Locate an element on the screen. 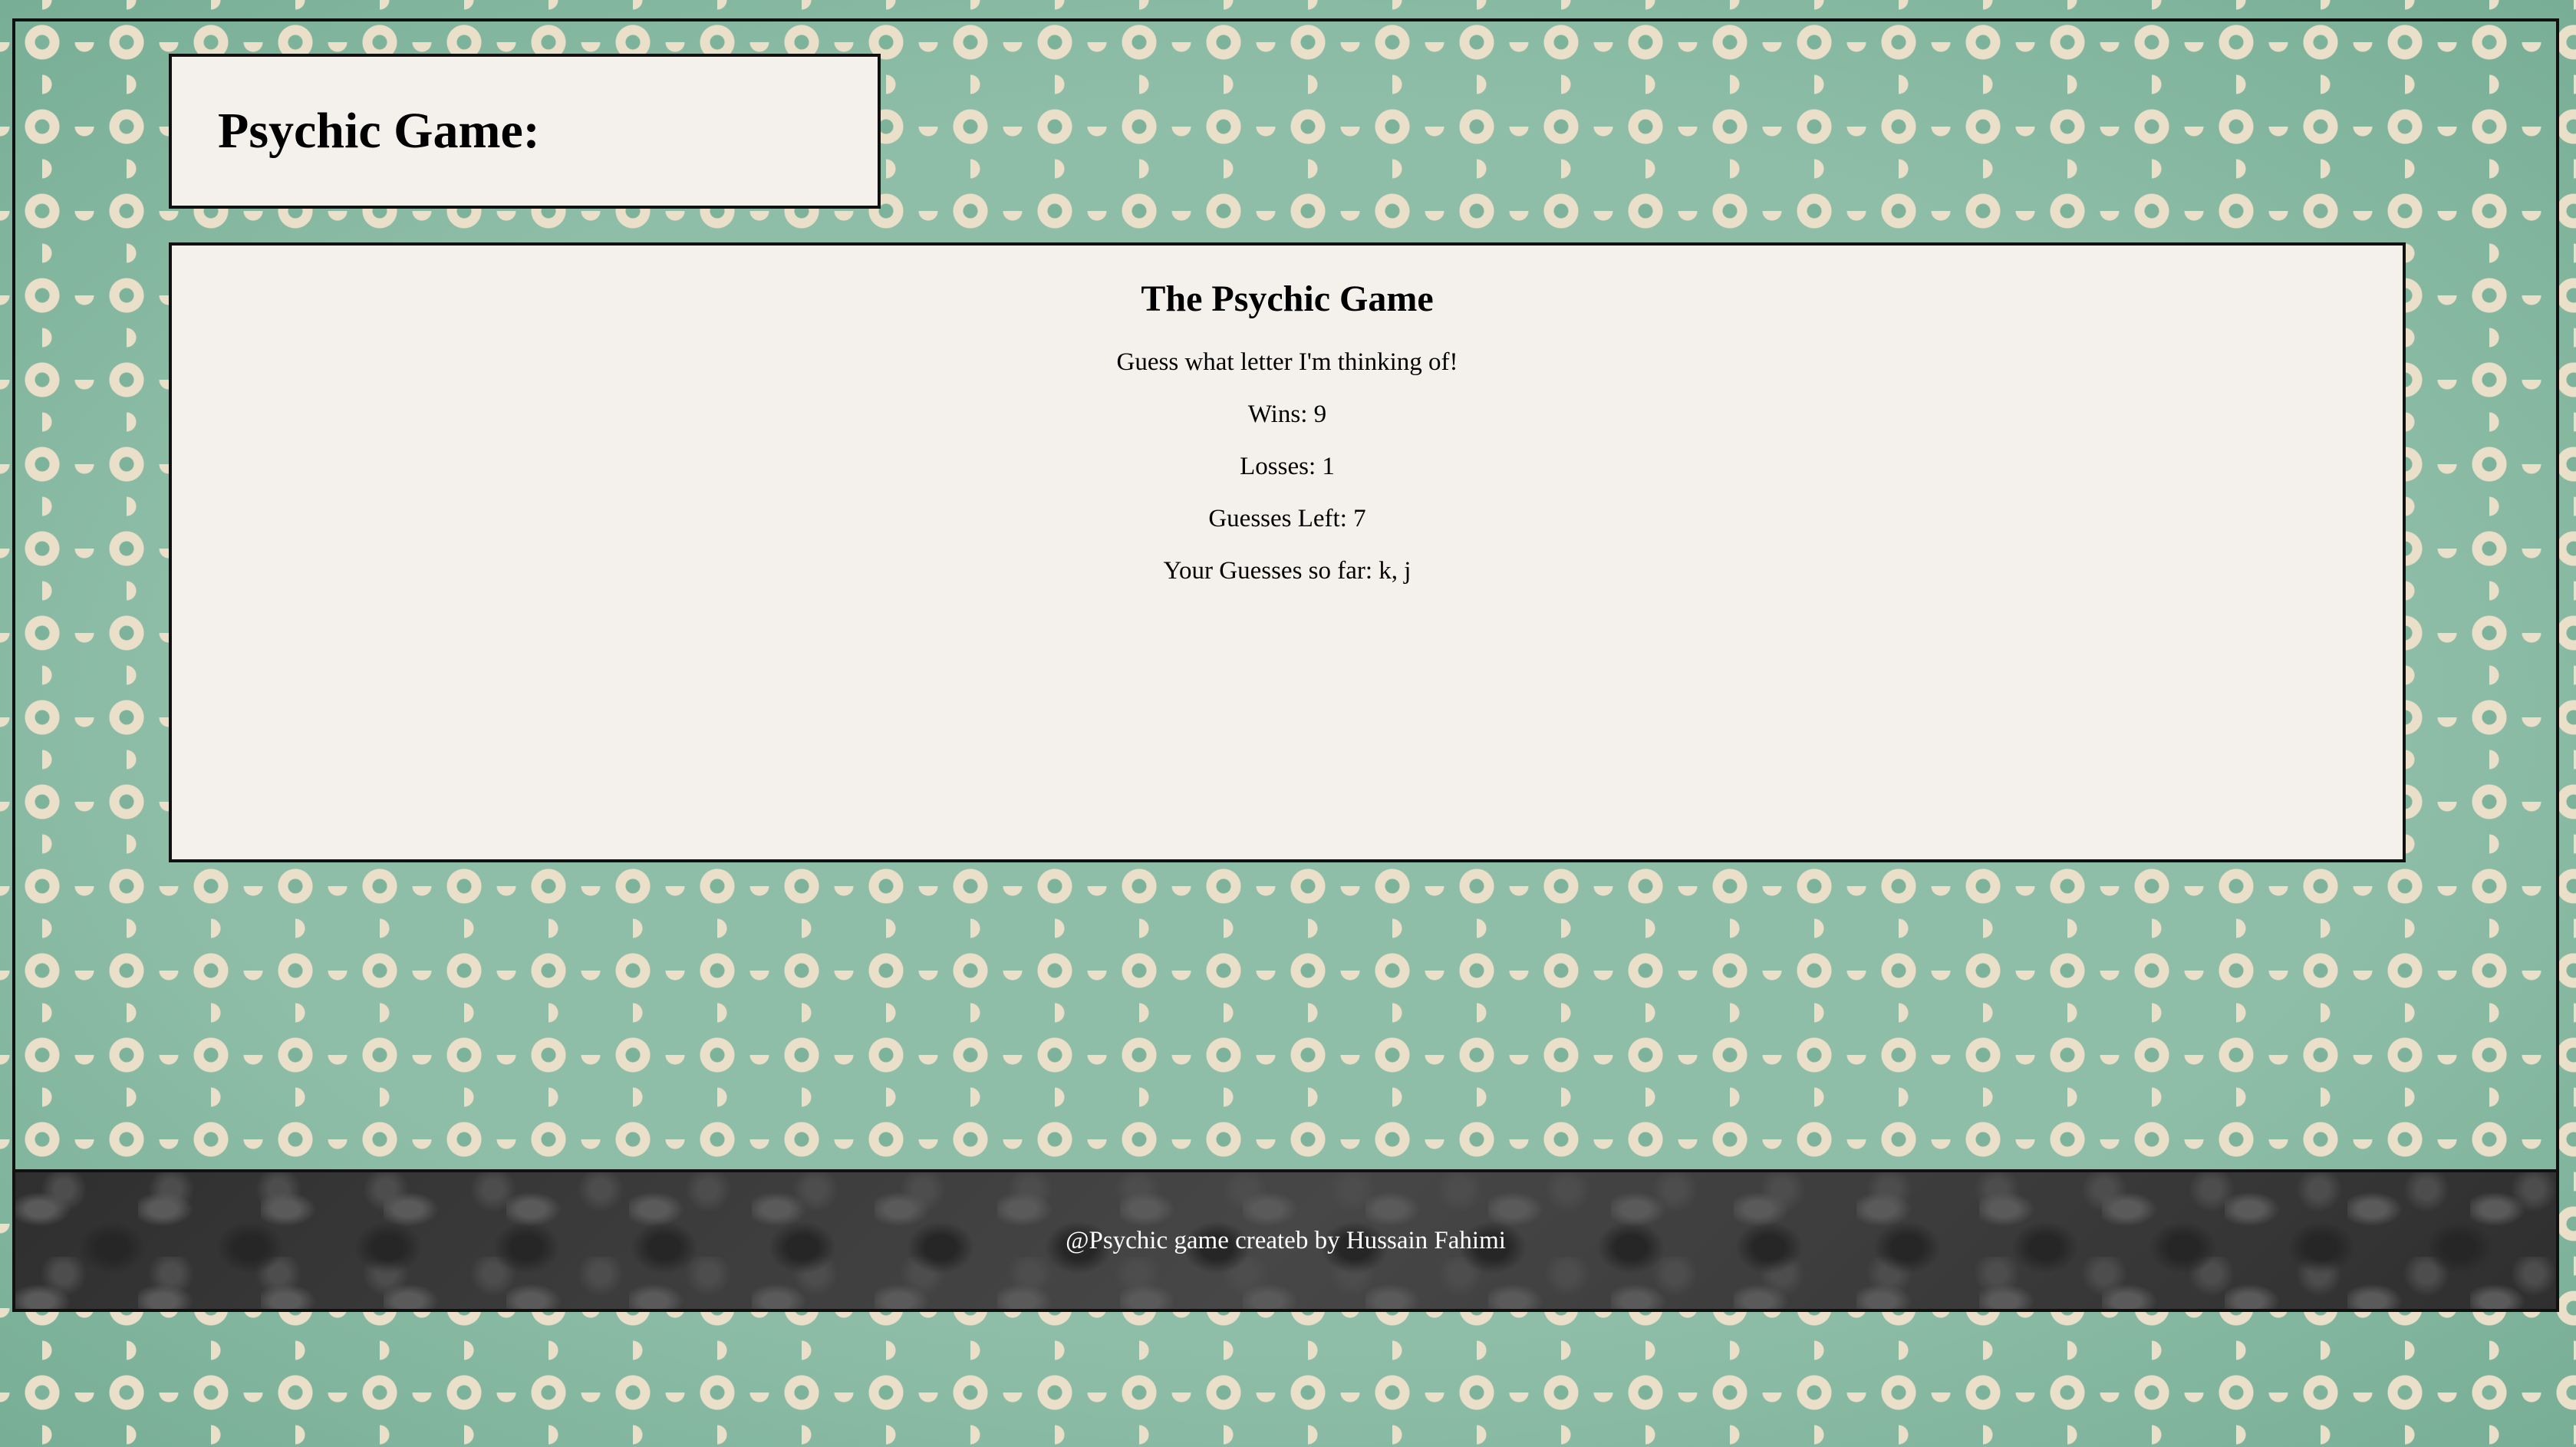 The width and height of the screenshot is (2576, 1447). game-prompt: Guess what letter I'm thinking of! is located at coordinates (1287, 362).